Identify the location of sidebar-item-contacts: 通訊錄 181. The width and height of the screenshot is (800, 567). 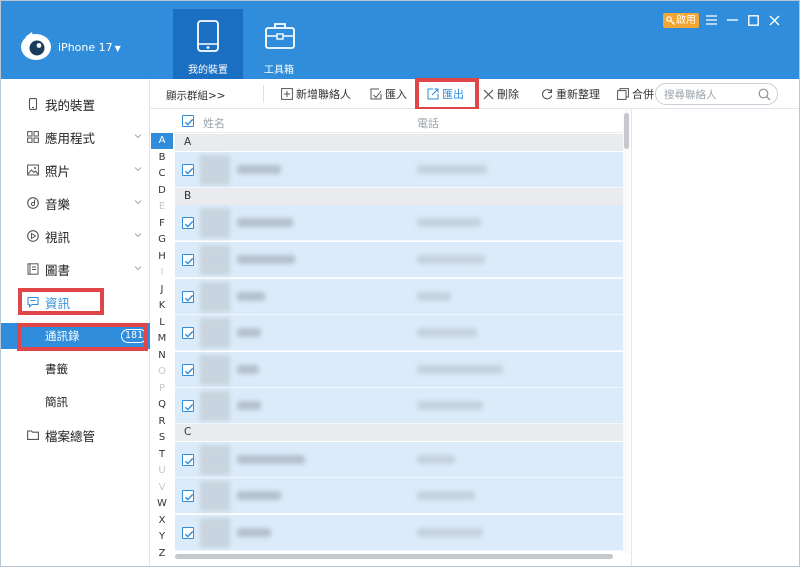
(75, 336).